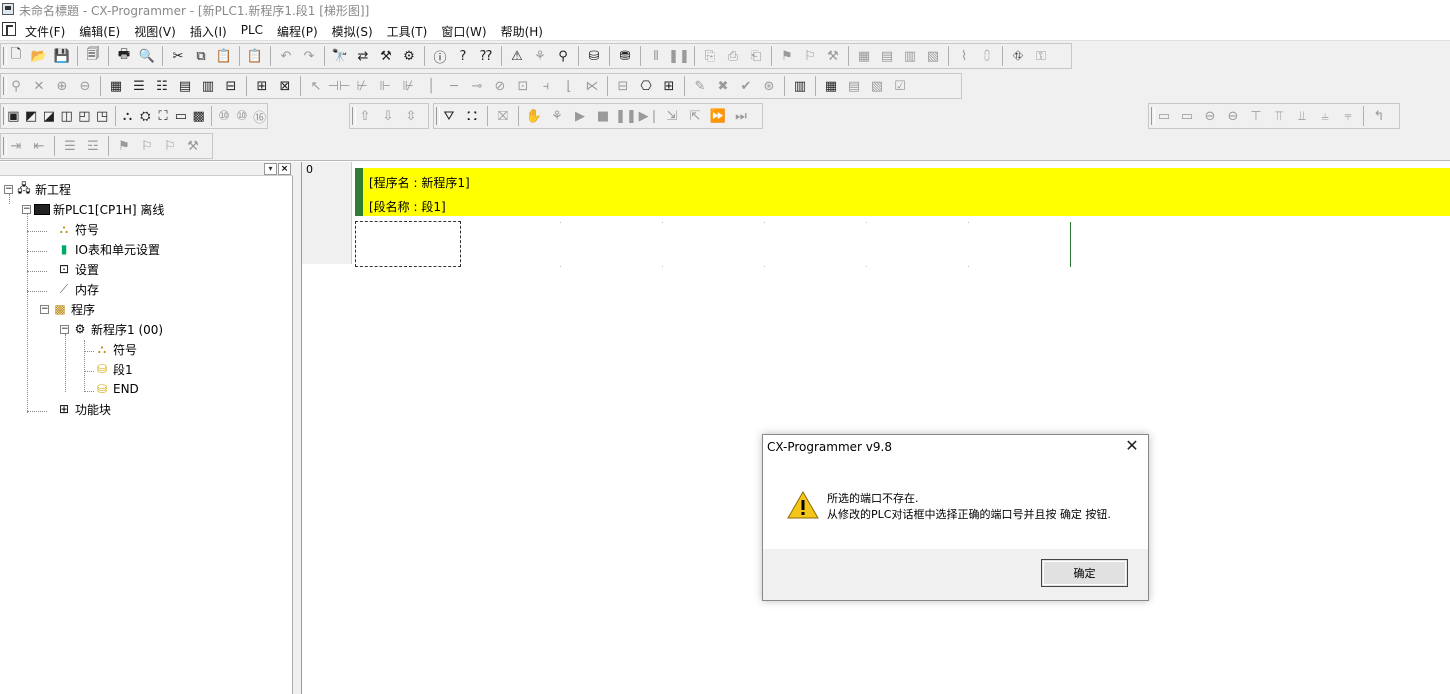 The image size is (1450, 694). Describe the element at coordinates (833, 56) in the screenshot. I see `force-cancel-icon: ⚒` at that location.